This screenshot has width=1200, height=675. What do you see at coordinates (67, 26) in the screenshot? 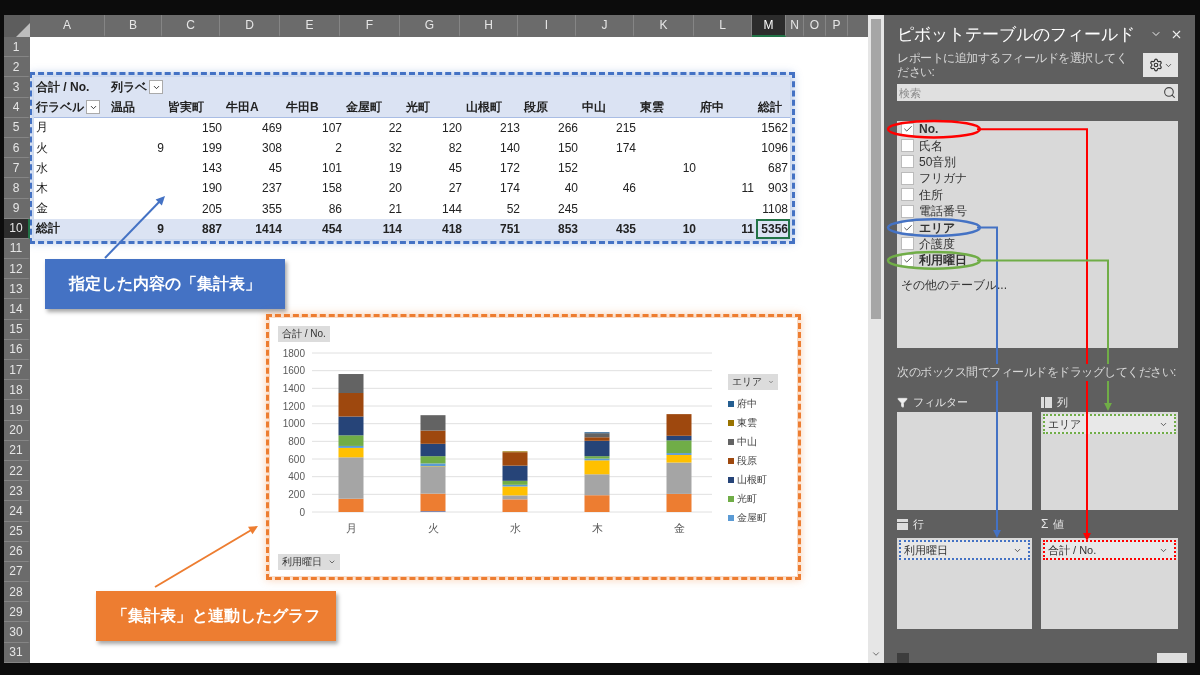
I see `column-heading: A` at bounding box center [67, 26].